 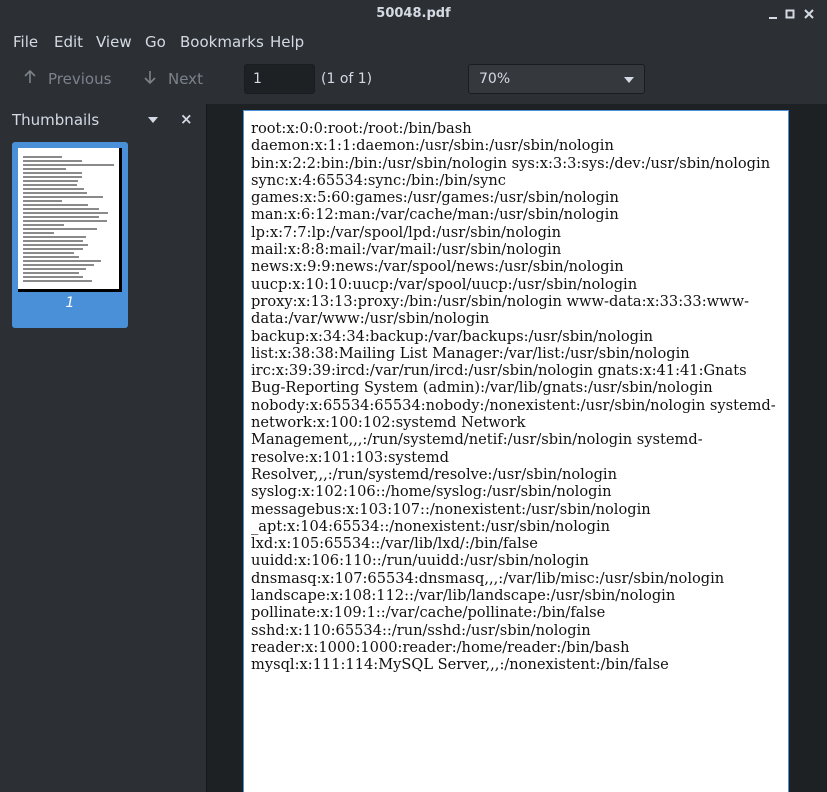 What do you see at coordinates (150, 79) in the screenshot?
I see `arrow-down-icon` at bounding box center [150, 79].